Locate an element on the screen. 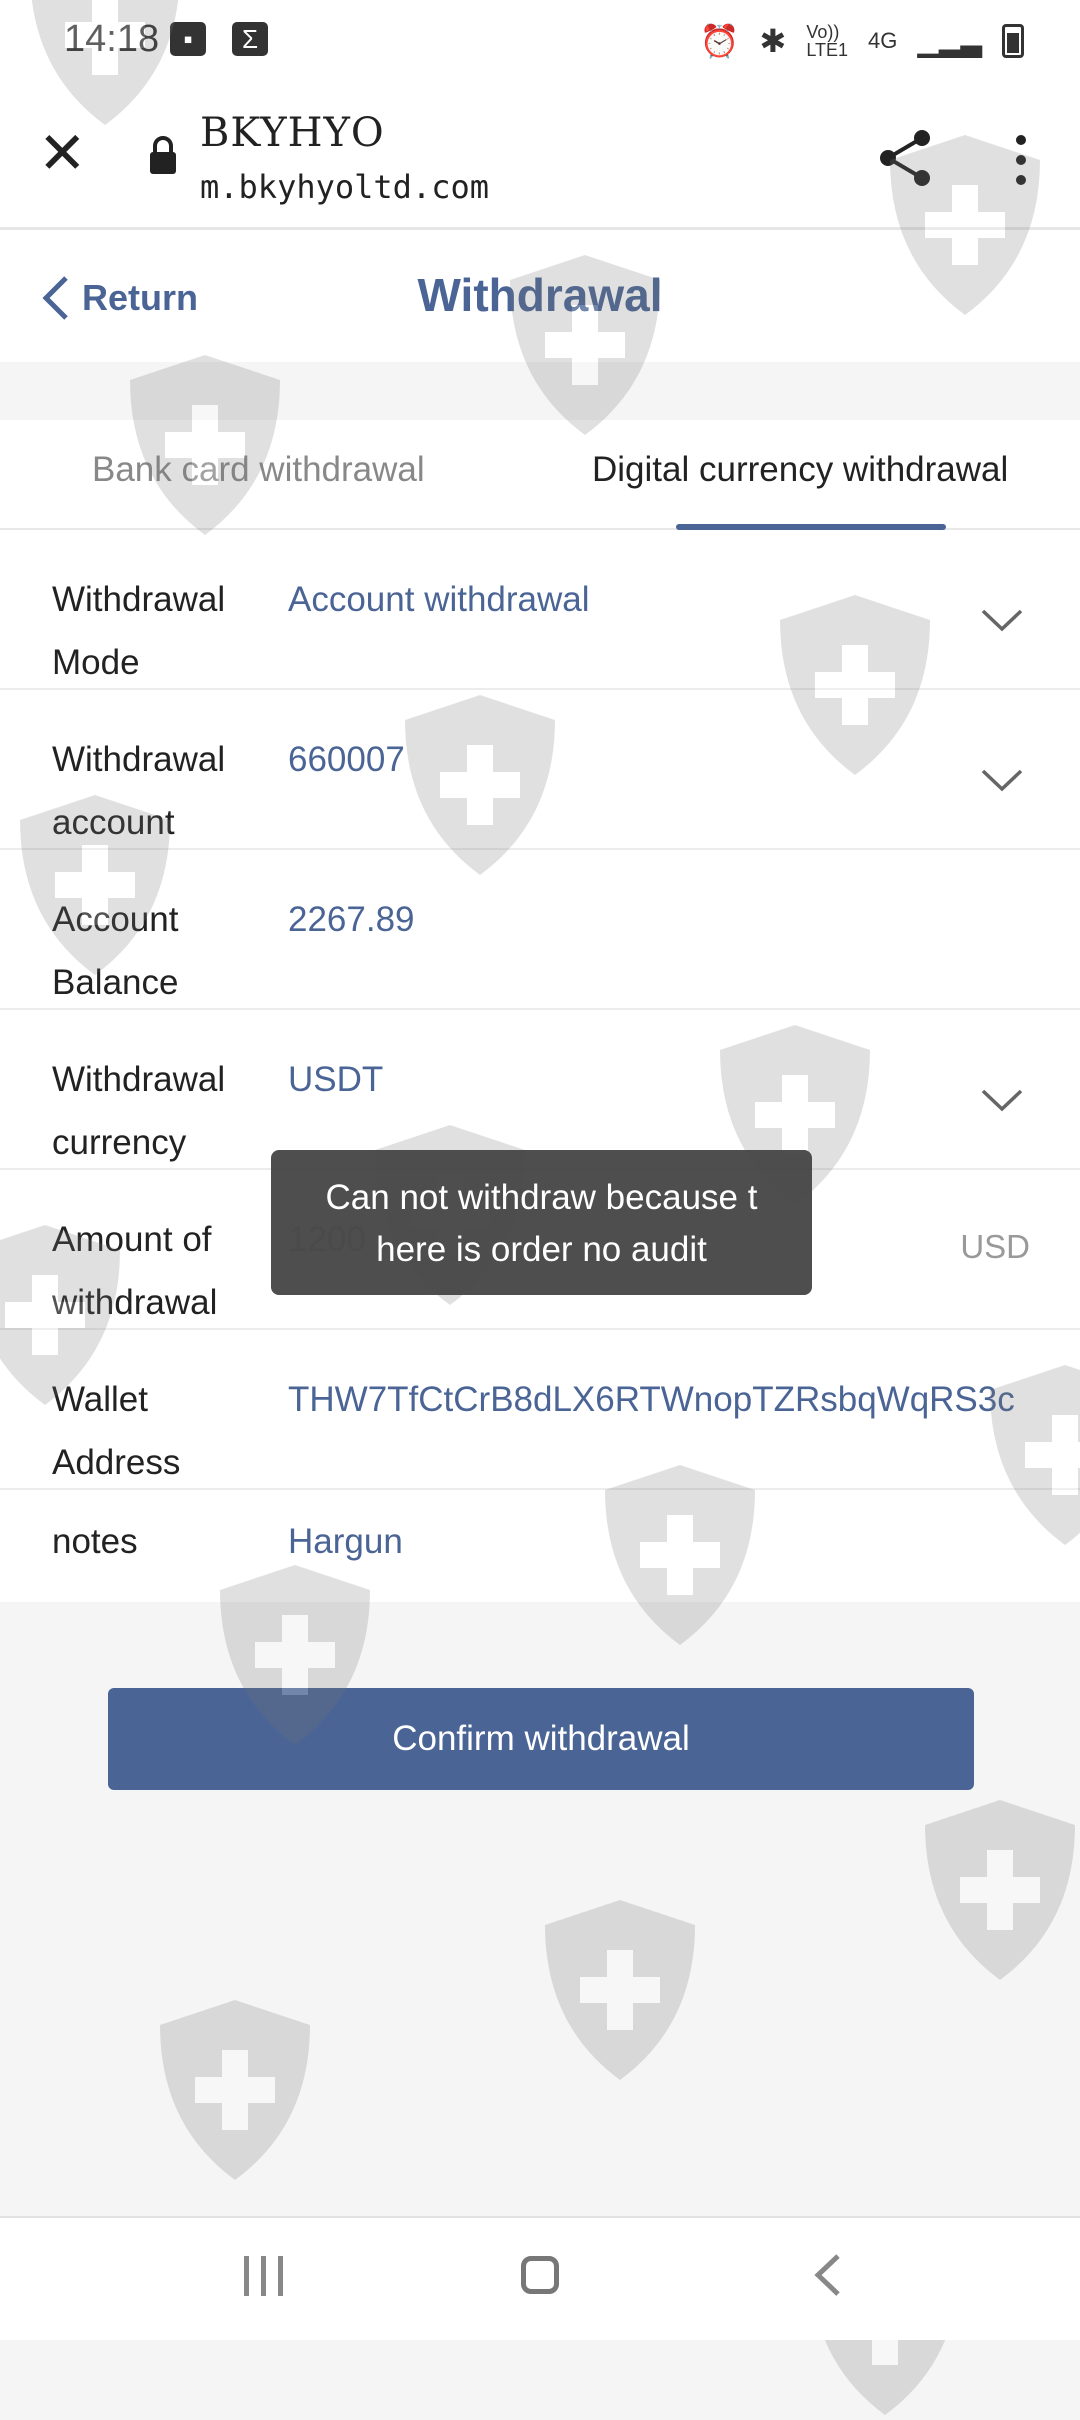 This screenshot has height=2420, width=1080. tab-digital-currency-withdrawal: Digital currency withdrawal is located at coordinates (800, 470).